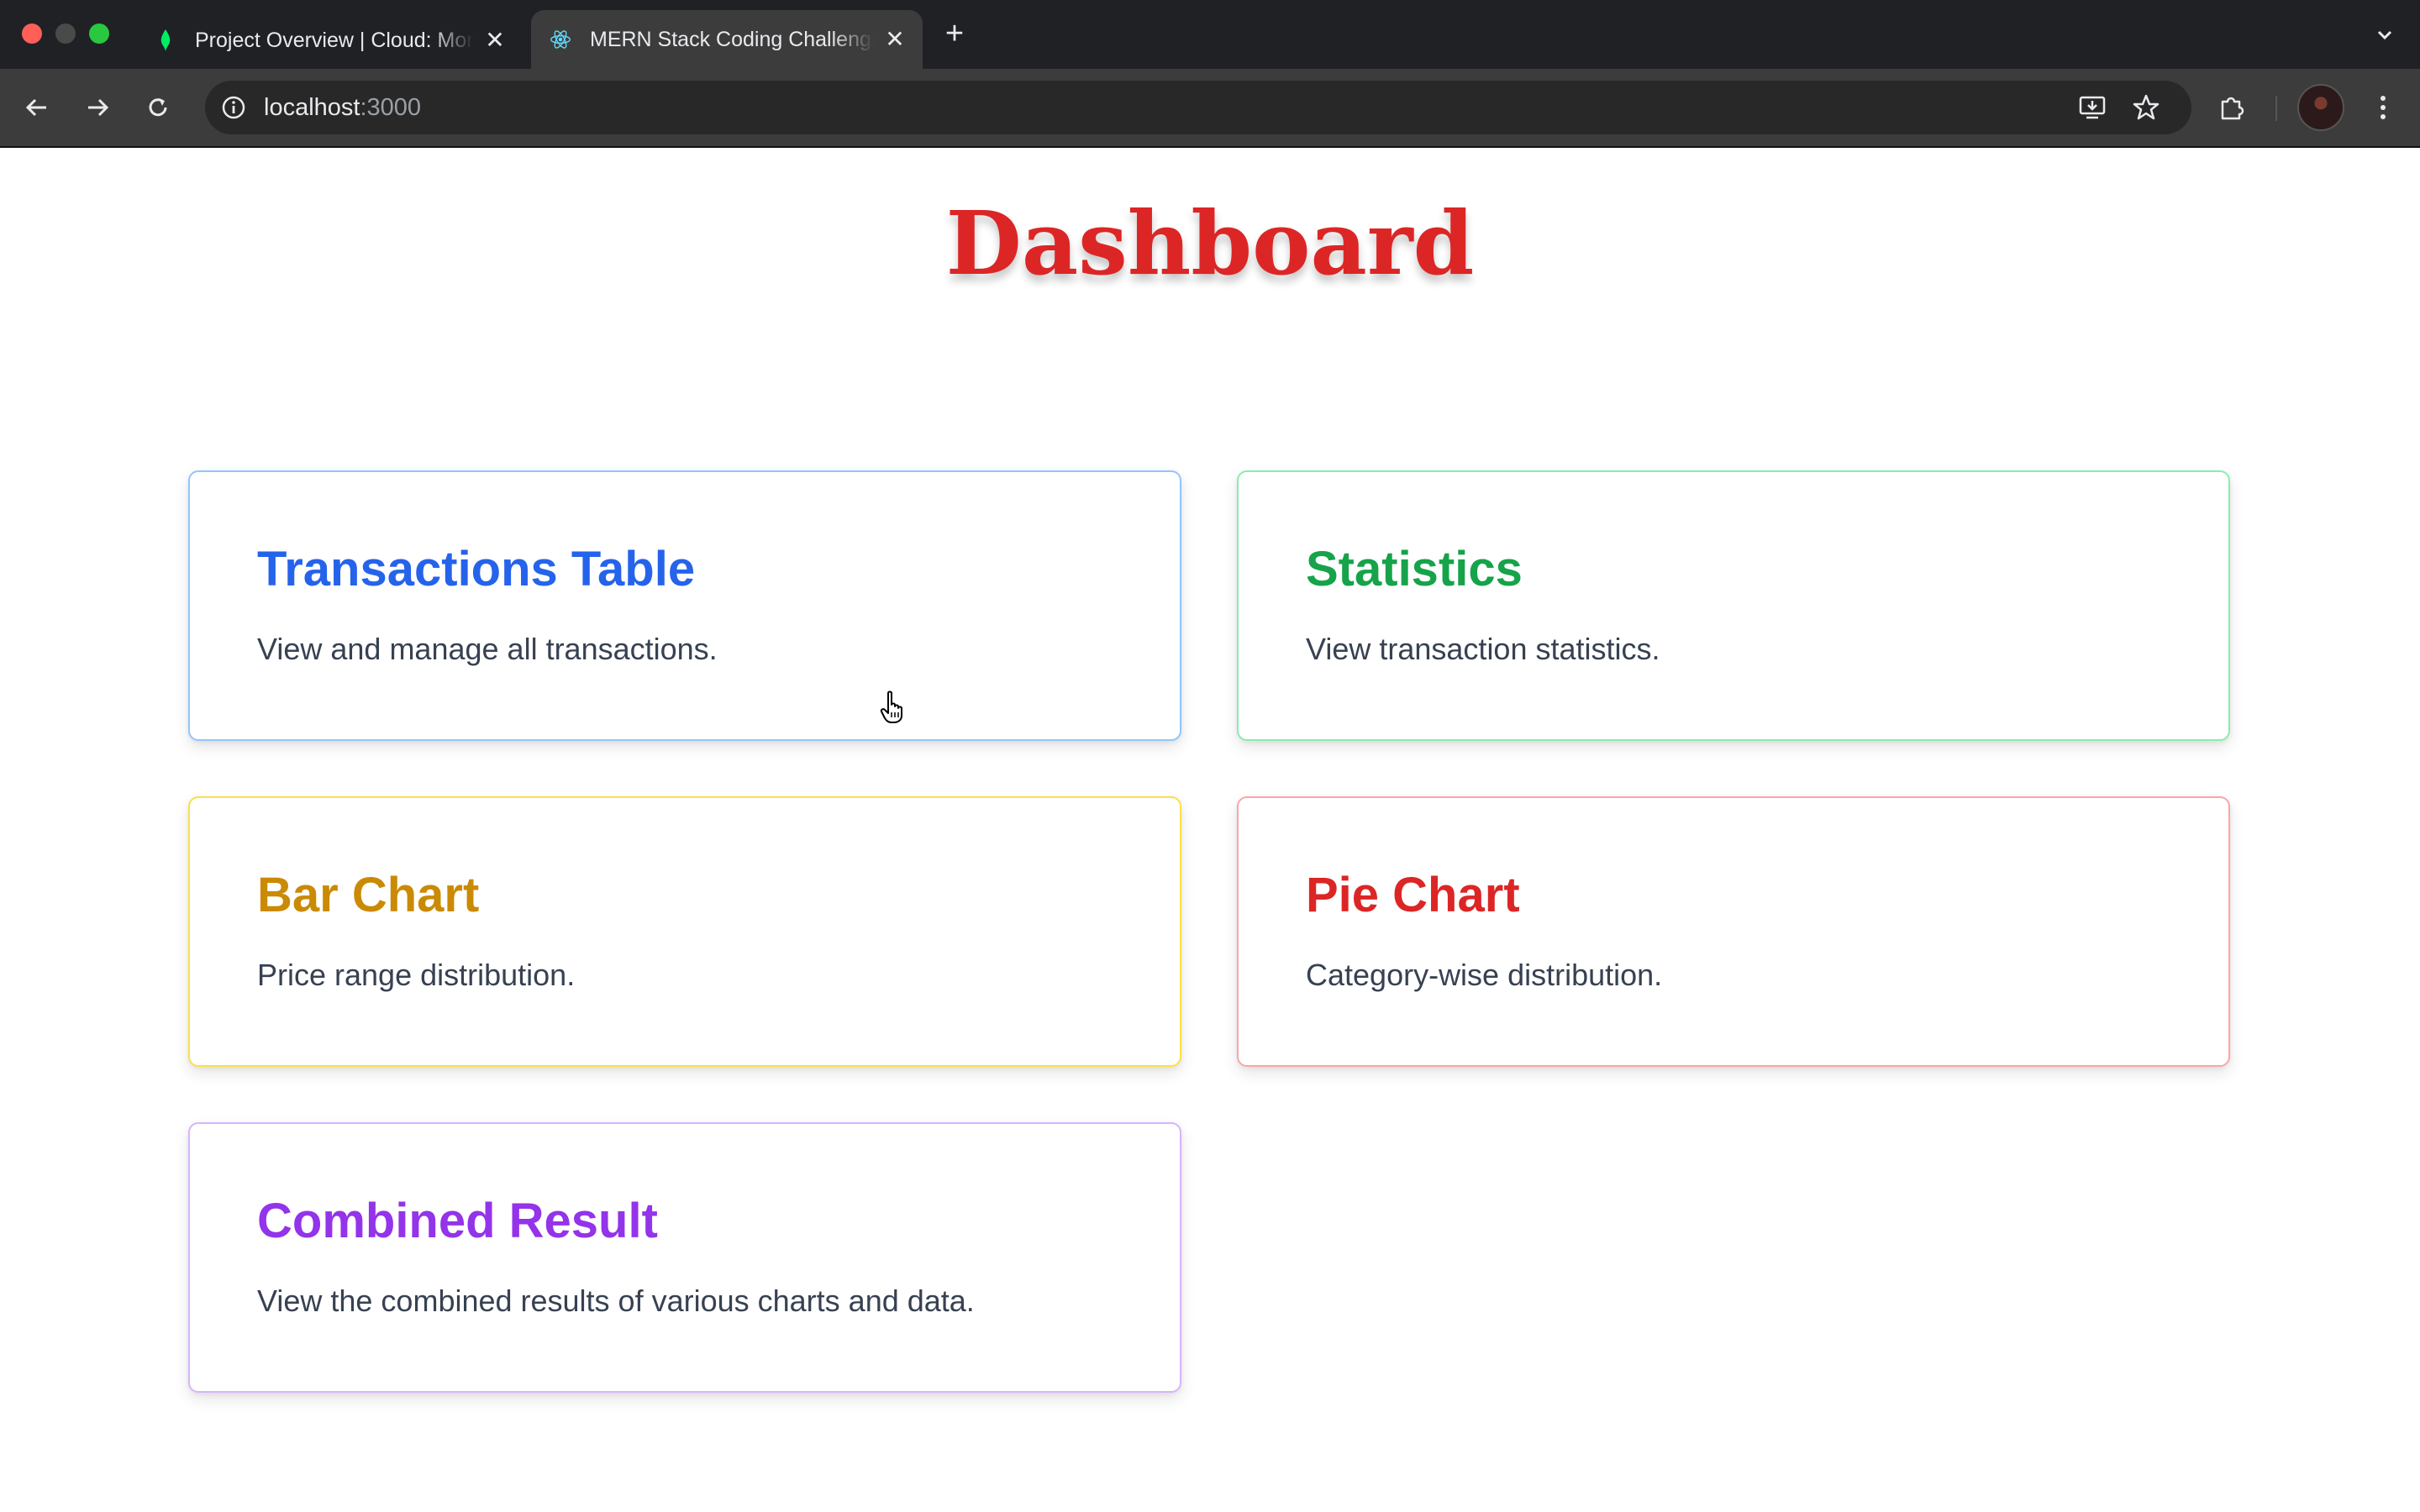 This screenshot has width=2420, height=1512. Describe the element at coordinates (1198, 107) in the screenshot. I see `address-bar: localhost:3000` at that location.